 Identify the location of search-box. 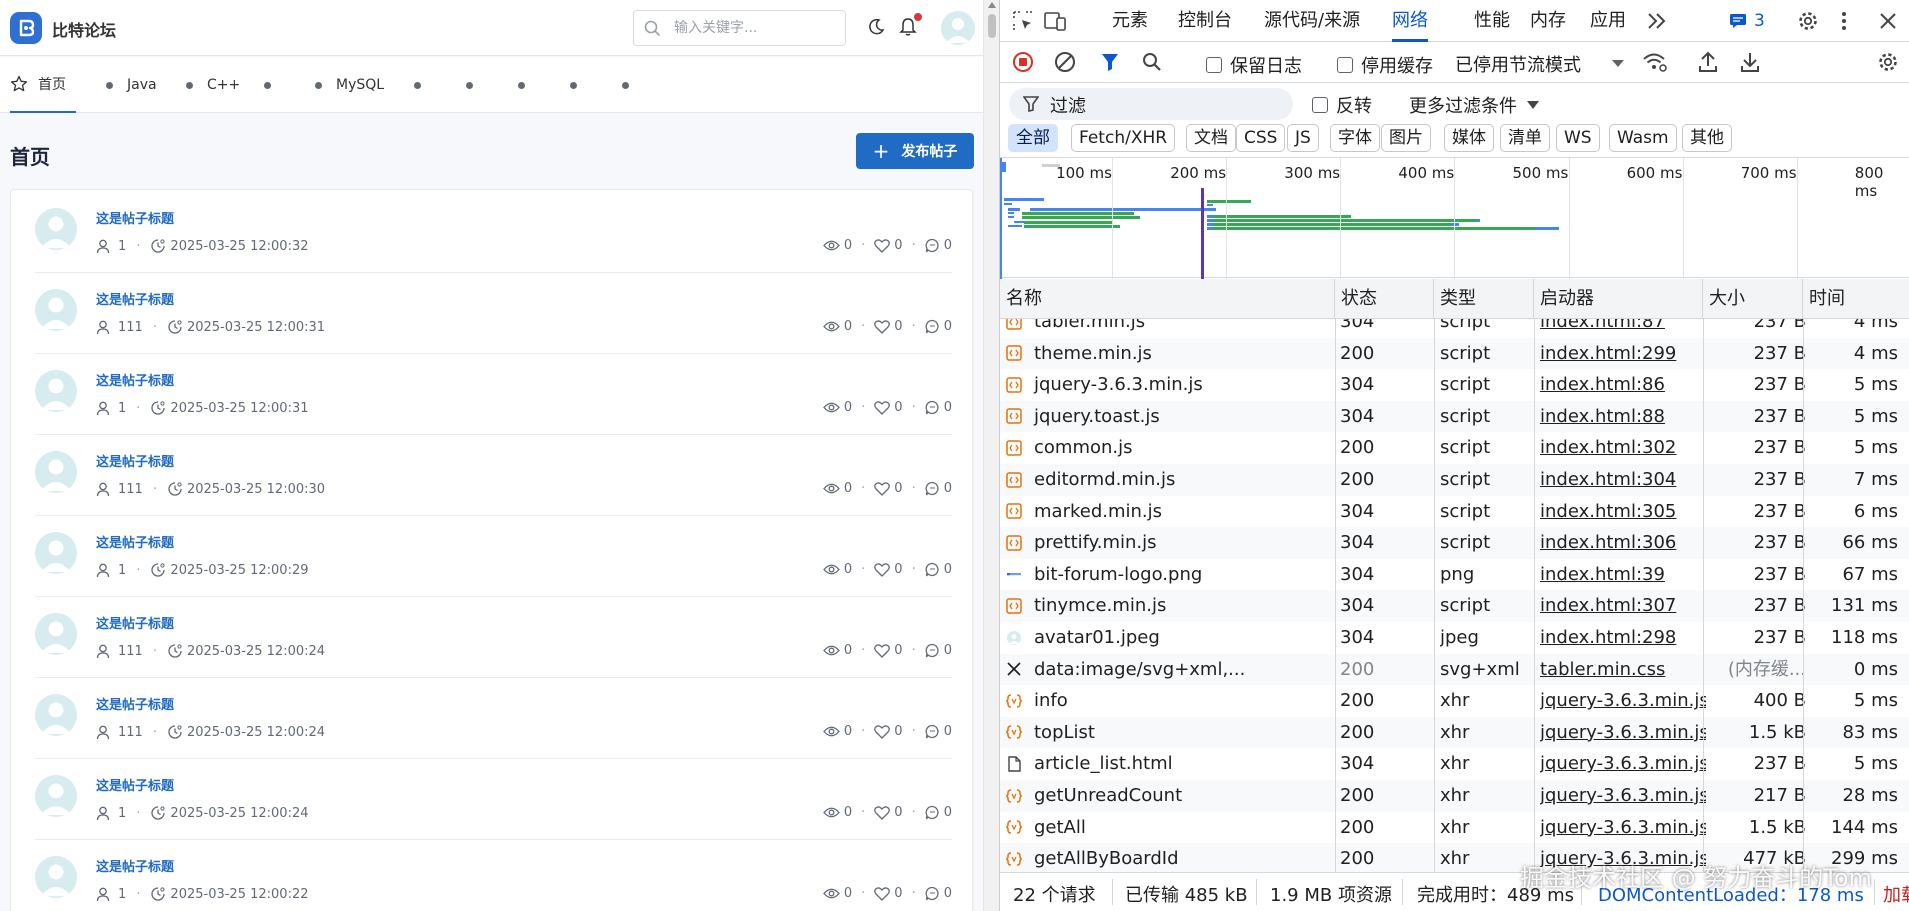
(739, 28).